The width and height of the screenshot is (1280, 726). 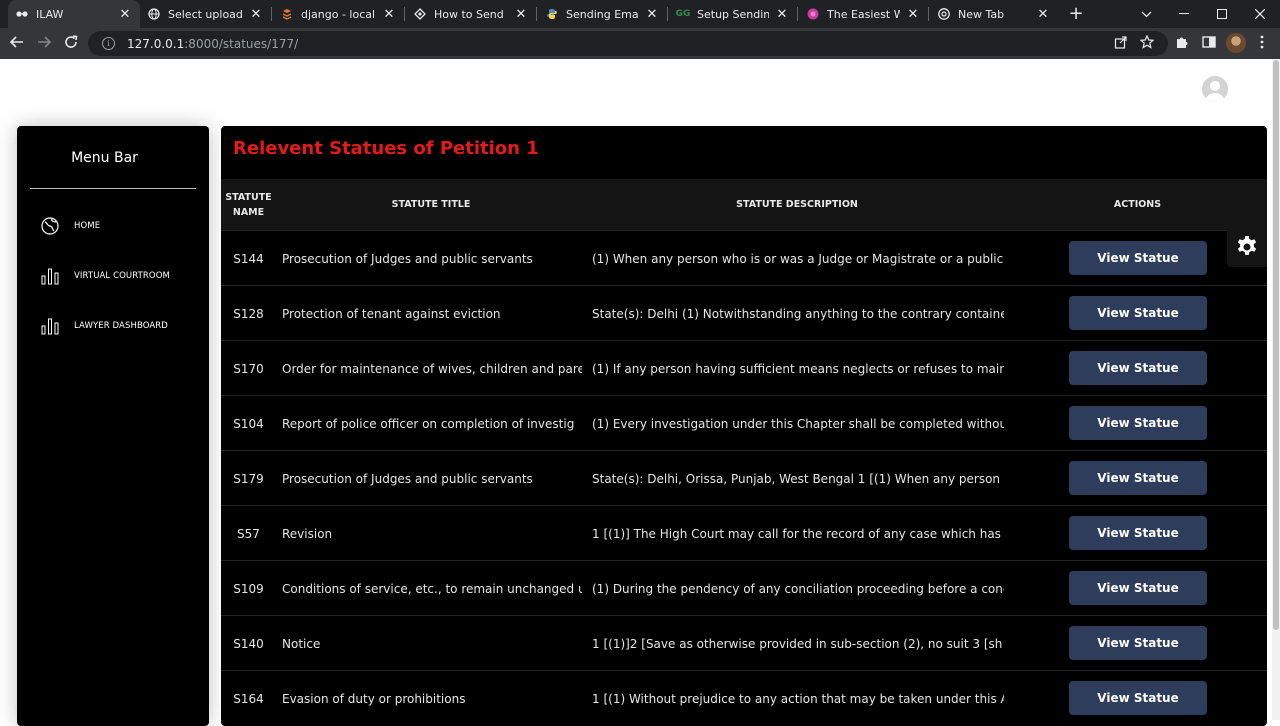 What do you see at coordinates (248, 698) in the screenshot?
I see `statute-name-cell: S164` at bounding box center [248, 698].